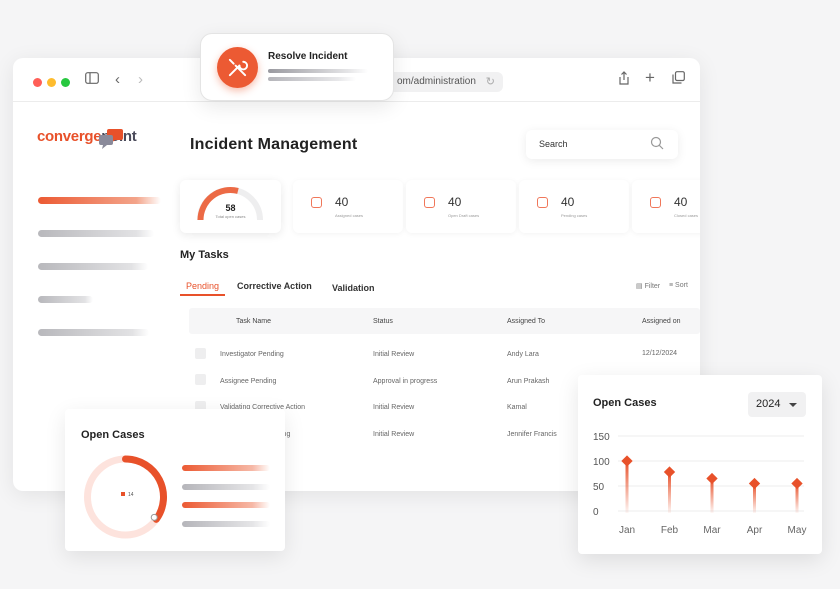 Image resolution: width=840 pixels, height=589 pixels. What do you see at coordinates (797, 530) in the screenshot?
I see `x-tick-label: May` at bounding box center [797, 530].